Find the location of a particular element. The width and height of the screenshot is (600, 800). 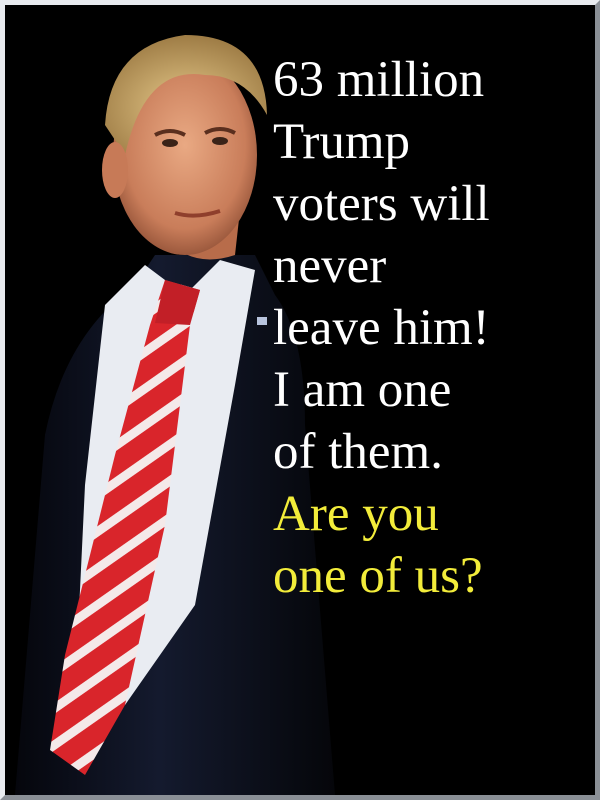

poster-line-3: voters will is located at coordinates (381, 204).